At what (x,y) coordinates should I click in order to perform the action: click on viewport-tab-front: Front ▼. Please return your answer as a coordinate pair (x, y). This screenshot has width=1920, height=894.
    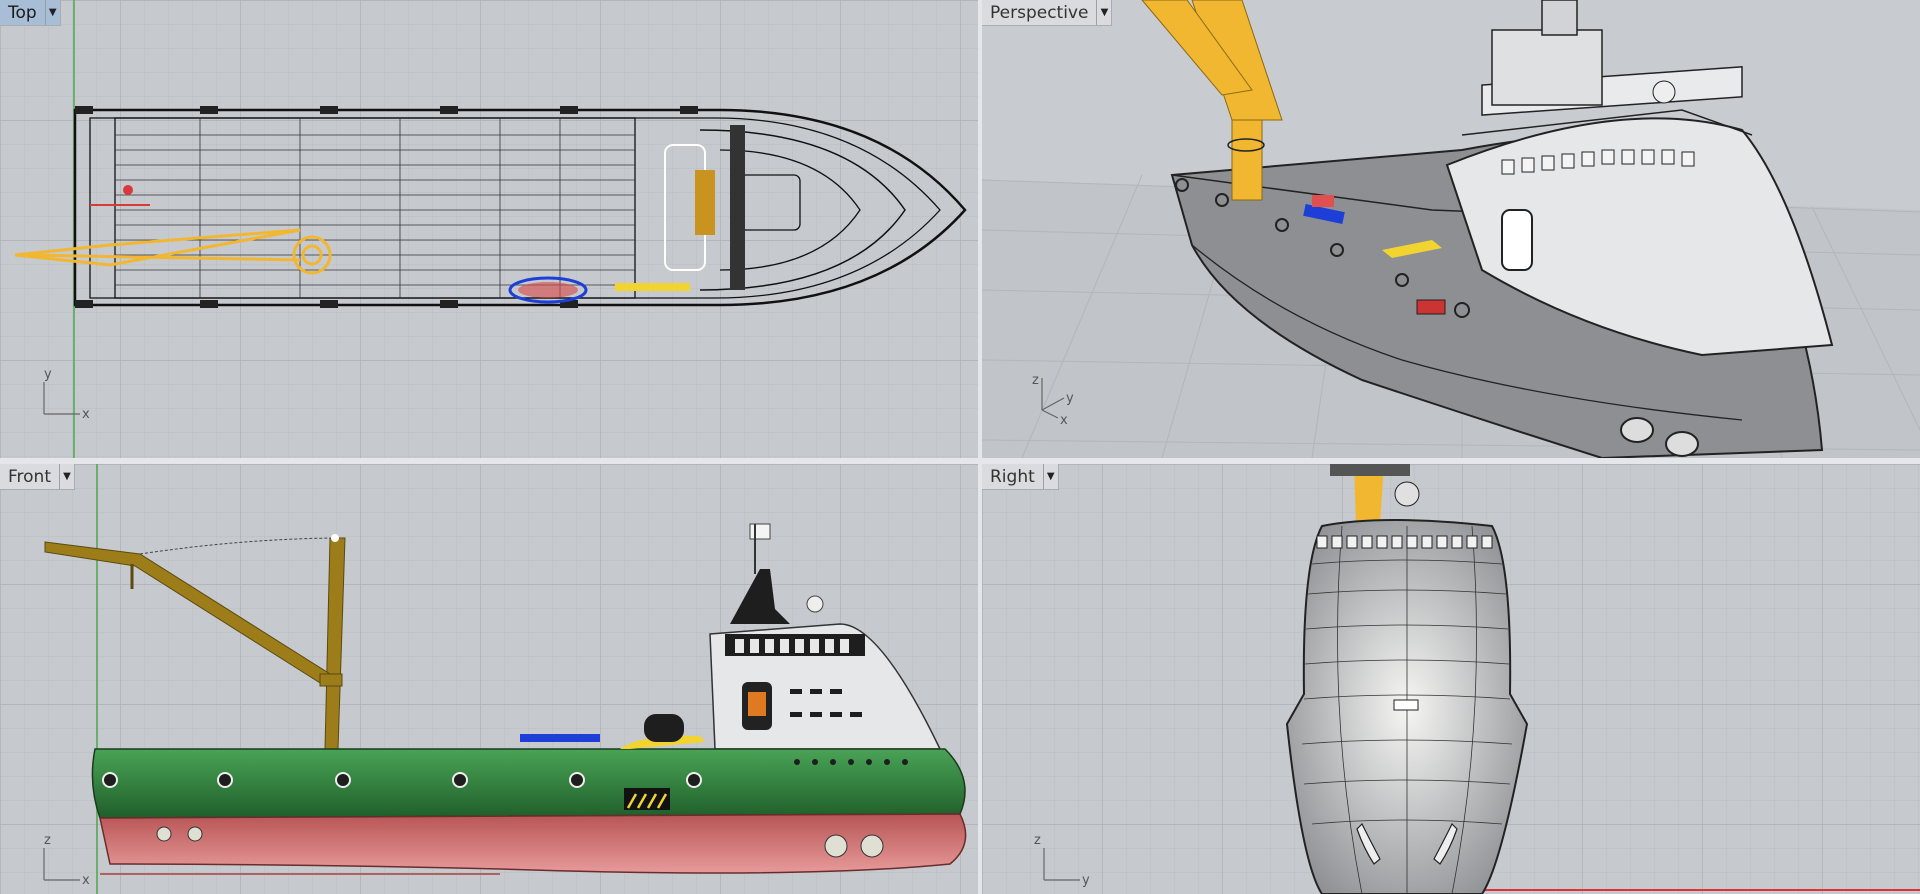
    Looking at the image, I should click on (37, 477).